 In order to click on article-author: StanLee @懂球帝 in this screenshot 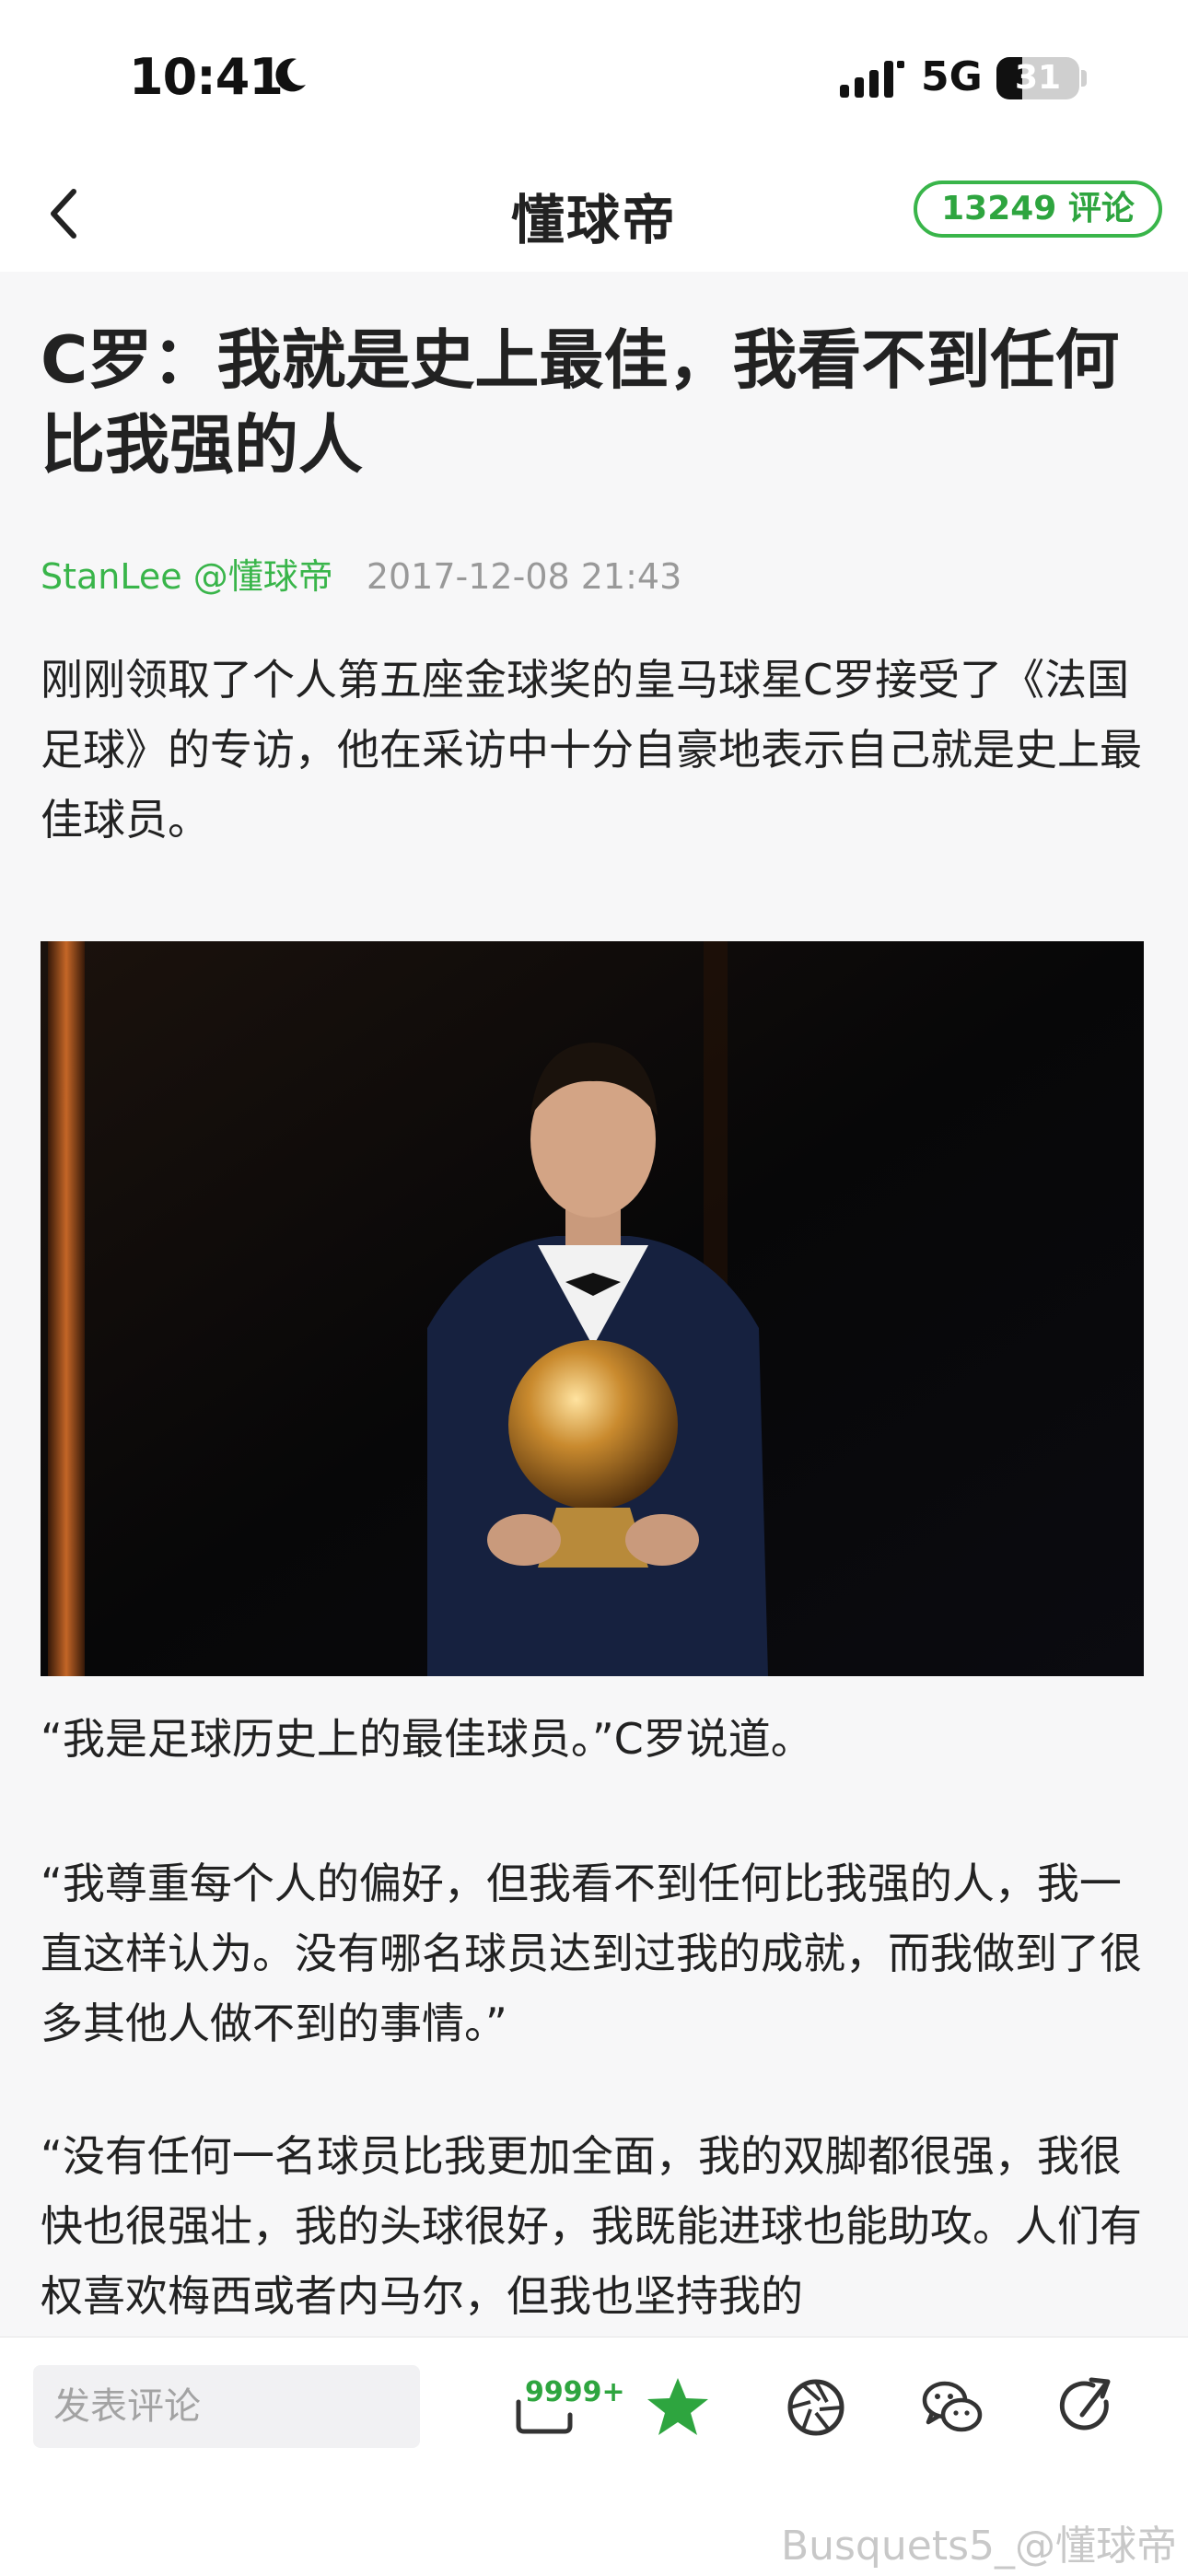, I will do `click(187, 576)`.